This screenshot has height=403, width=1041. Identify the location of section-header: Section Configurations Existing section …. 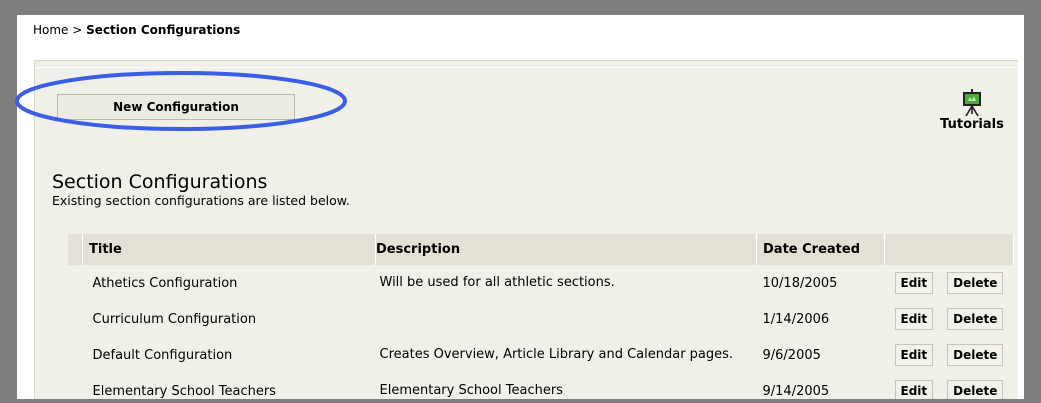
(201, 189).